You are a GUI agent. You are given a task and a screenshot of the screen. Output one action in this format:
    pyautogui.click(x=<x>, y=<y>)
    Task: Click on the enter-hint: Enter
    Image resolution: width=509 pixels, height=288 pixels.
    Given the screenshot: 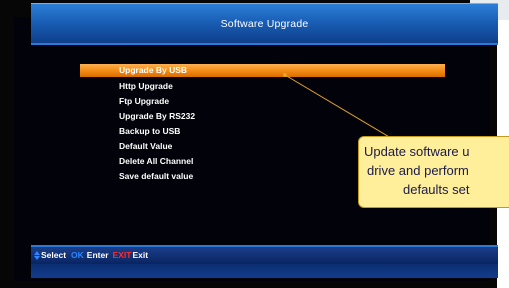 What is the action you would take?
    pyautogui.click(x=97, y=255)
    